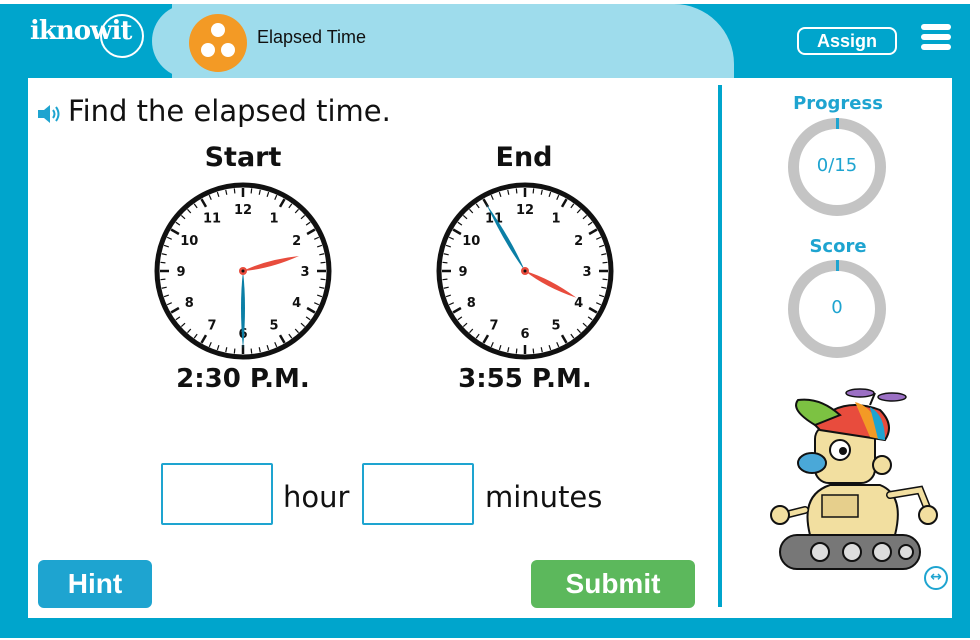 This screenshot has width=980, height=640. What do you see at coordinates (837, 265) in the screenshot?
I see `score-marker` at bounding box center [837, 265].